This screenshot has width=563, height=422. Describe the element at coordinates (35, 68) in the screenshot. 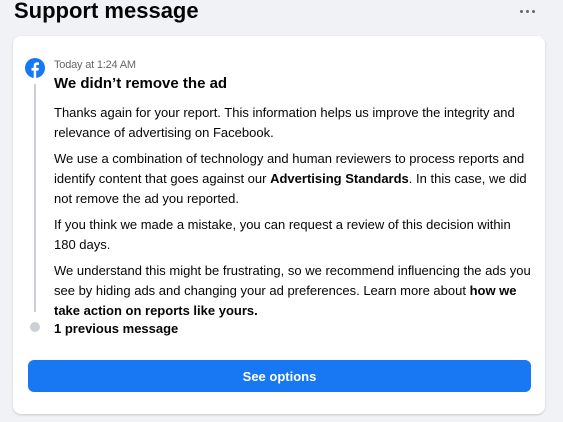

I see `facebook-logo-icon` at that location.